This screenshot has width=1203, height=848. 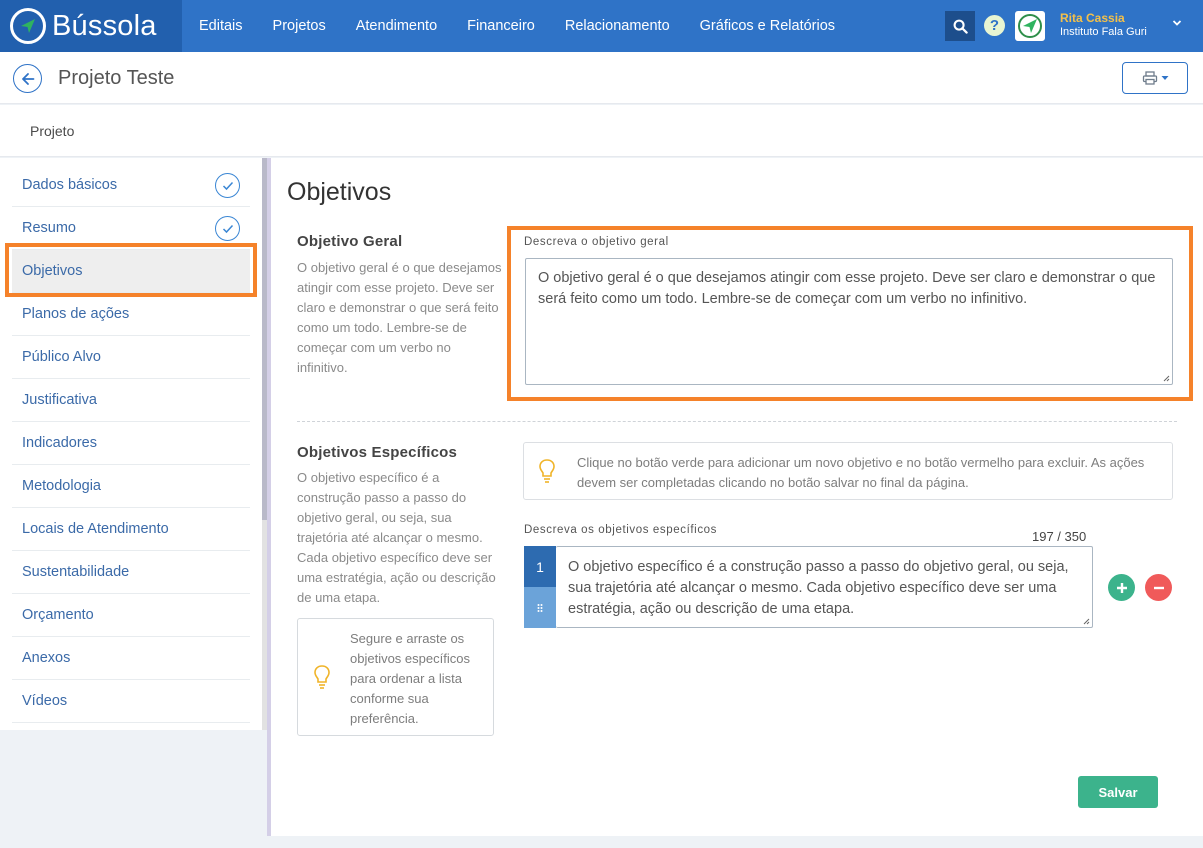 What do you see at coordinates (596, 242) in the screenshot?
I see `general-objective-label: Descreva o objetivo geral` at bounding box center [596, 242].